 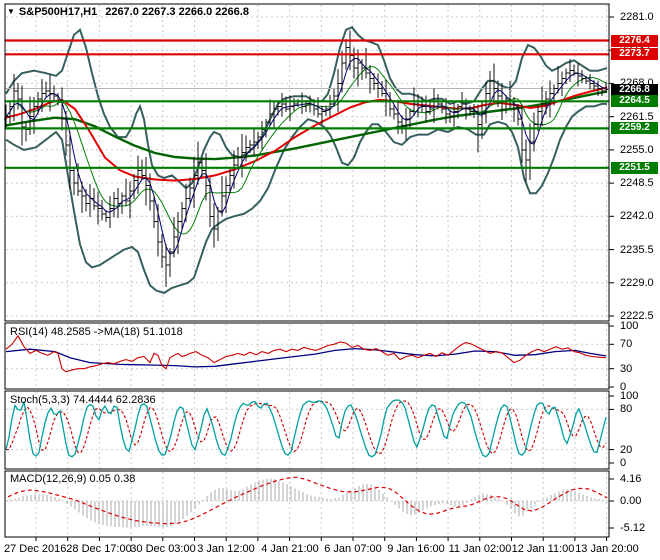 I want to click on indicator-axis-label: -5.12, so click(x=633, y=528).